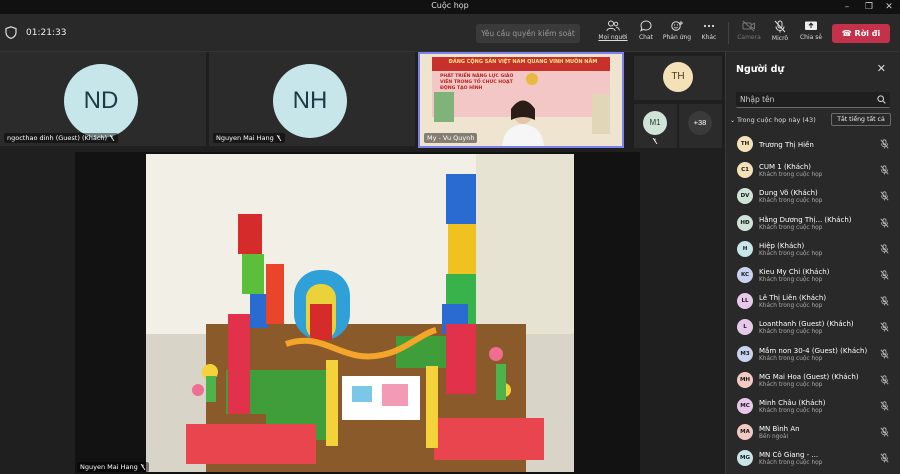  Describe the element at coordinates (861, 119) in the screenshot. I see `mute-all-button: Tắt tiếng tất cả` at that location.